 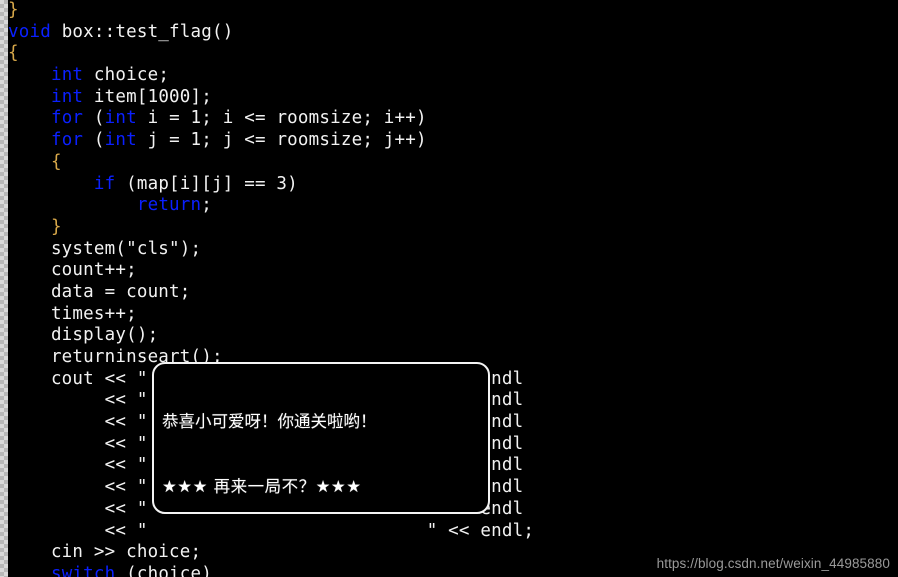 What do you see at coordinates (105, 248) in the screenshot?
I see `code-token: system("cls");` at bounding box center [105, 248].